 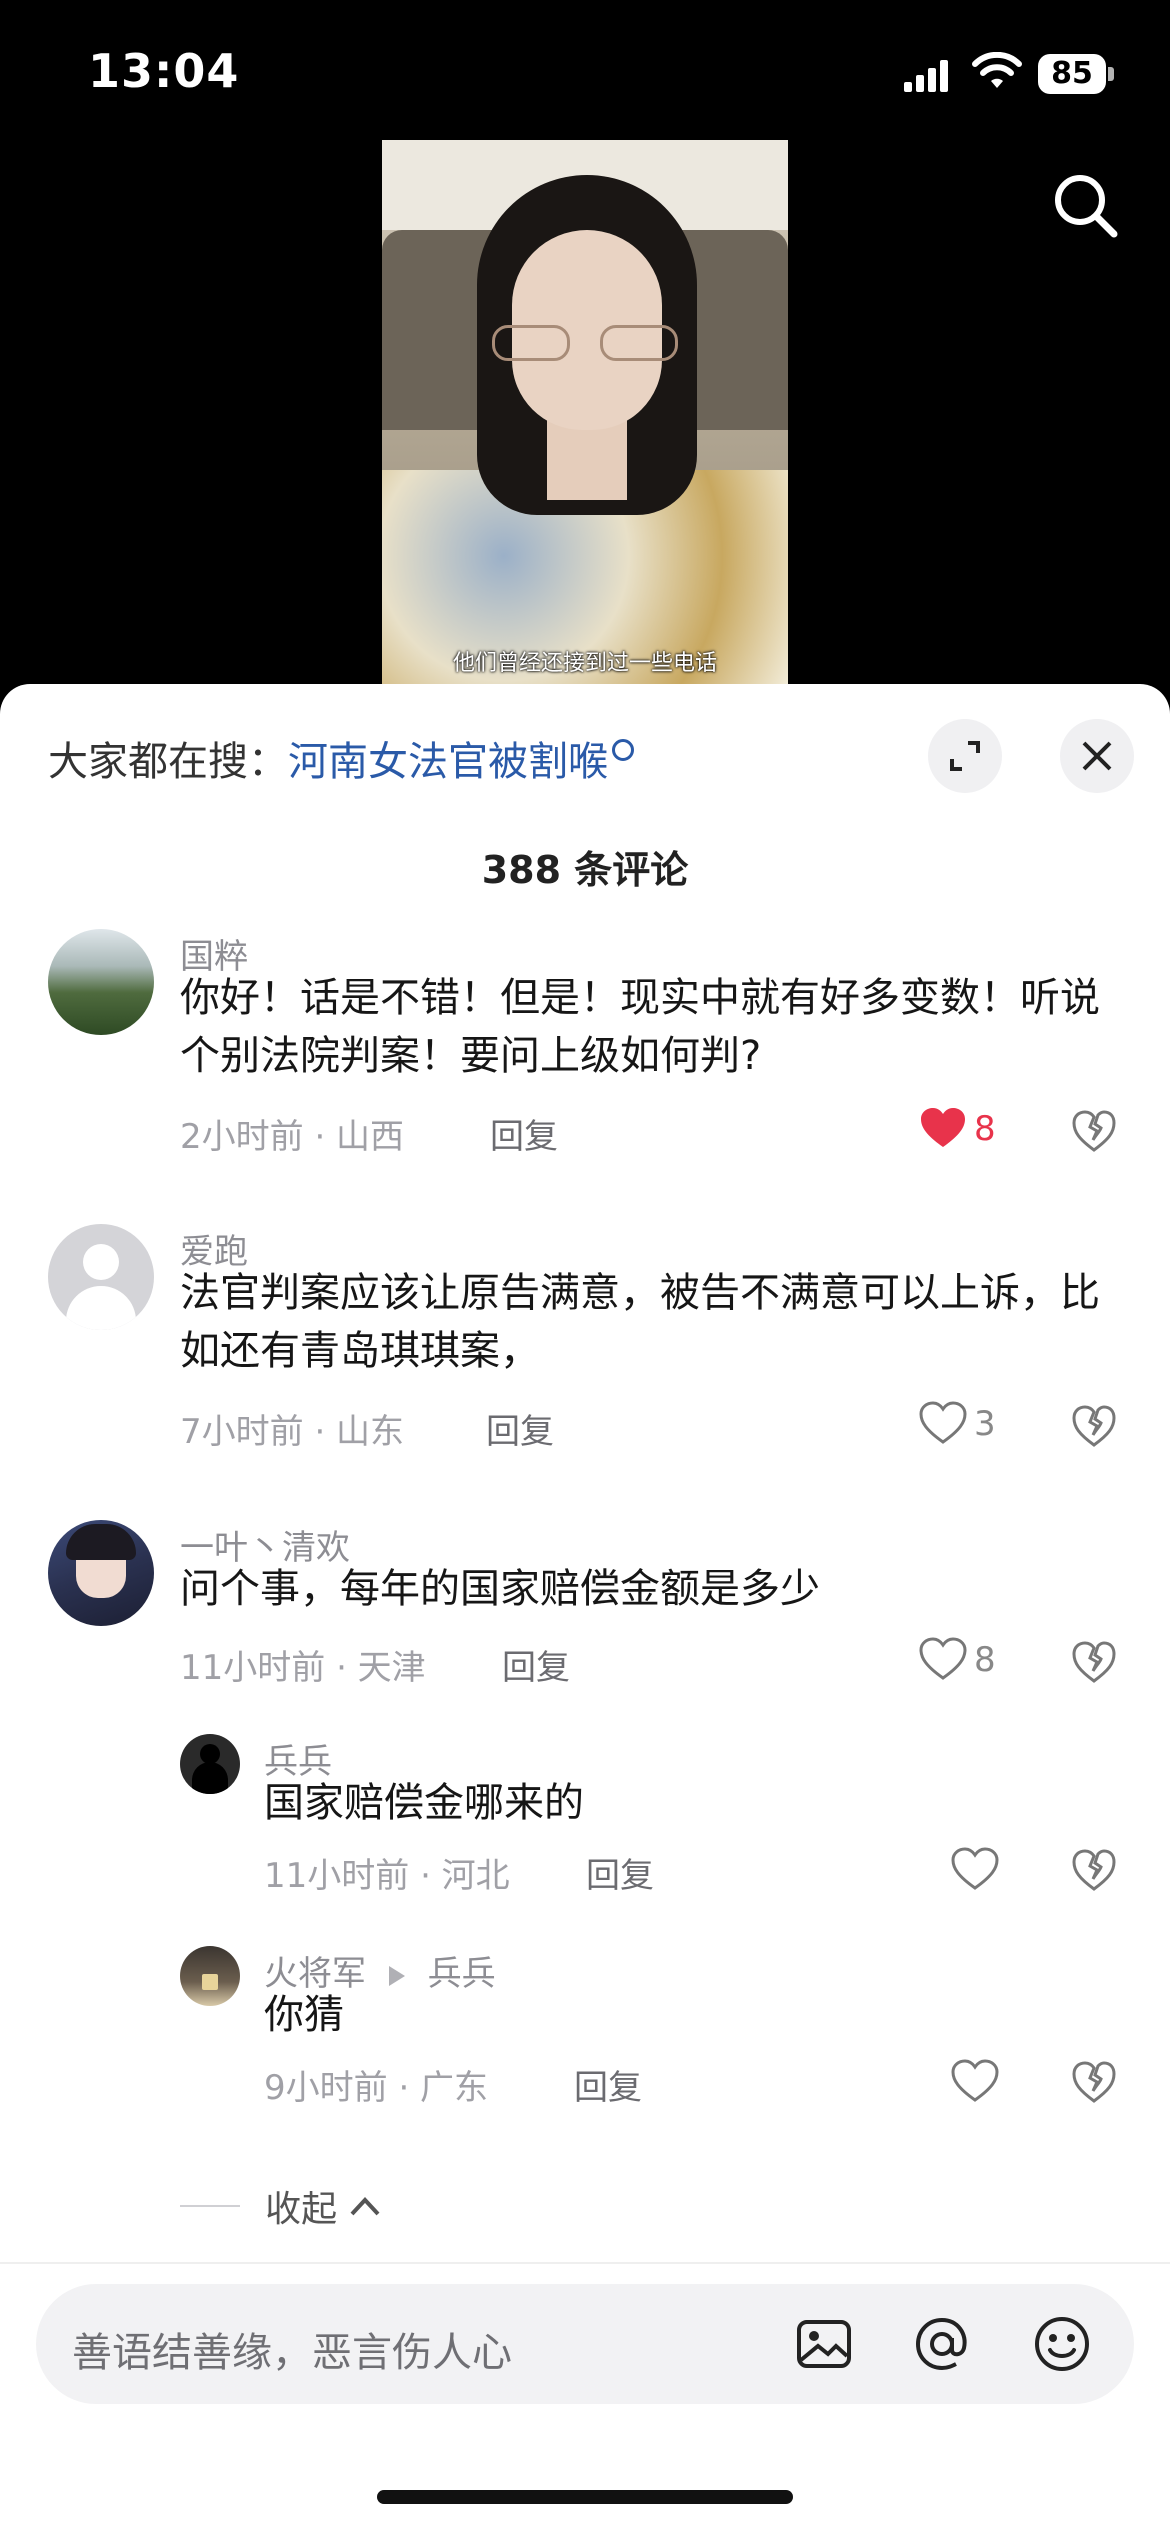 What do you see at coordinates (424, 1803) in the screenshot?
I see `reply-text: 国家赔偿金哪来的` at bounding box center [424, 1803].